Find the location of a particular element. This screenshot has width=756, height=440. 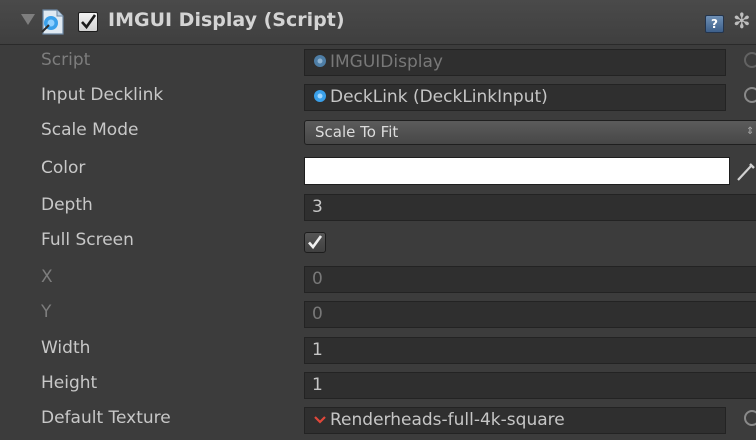

script-value: IMGUIDisplay is located at coordinates (386, 62).